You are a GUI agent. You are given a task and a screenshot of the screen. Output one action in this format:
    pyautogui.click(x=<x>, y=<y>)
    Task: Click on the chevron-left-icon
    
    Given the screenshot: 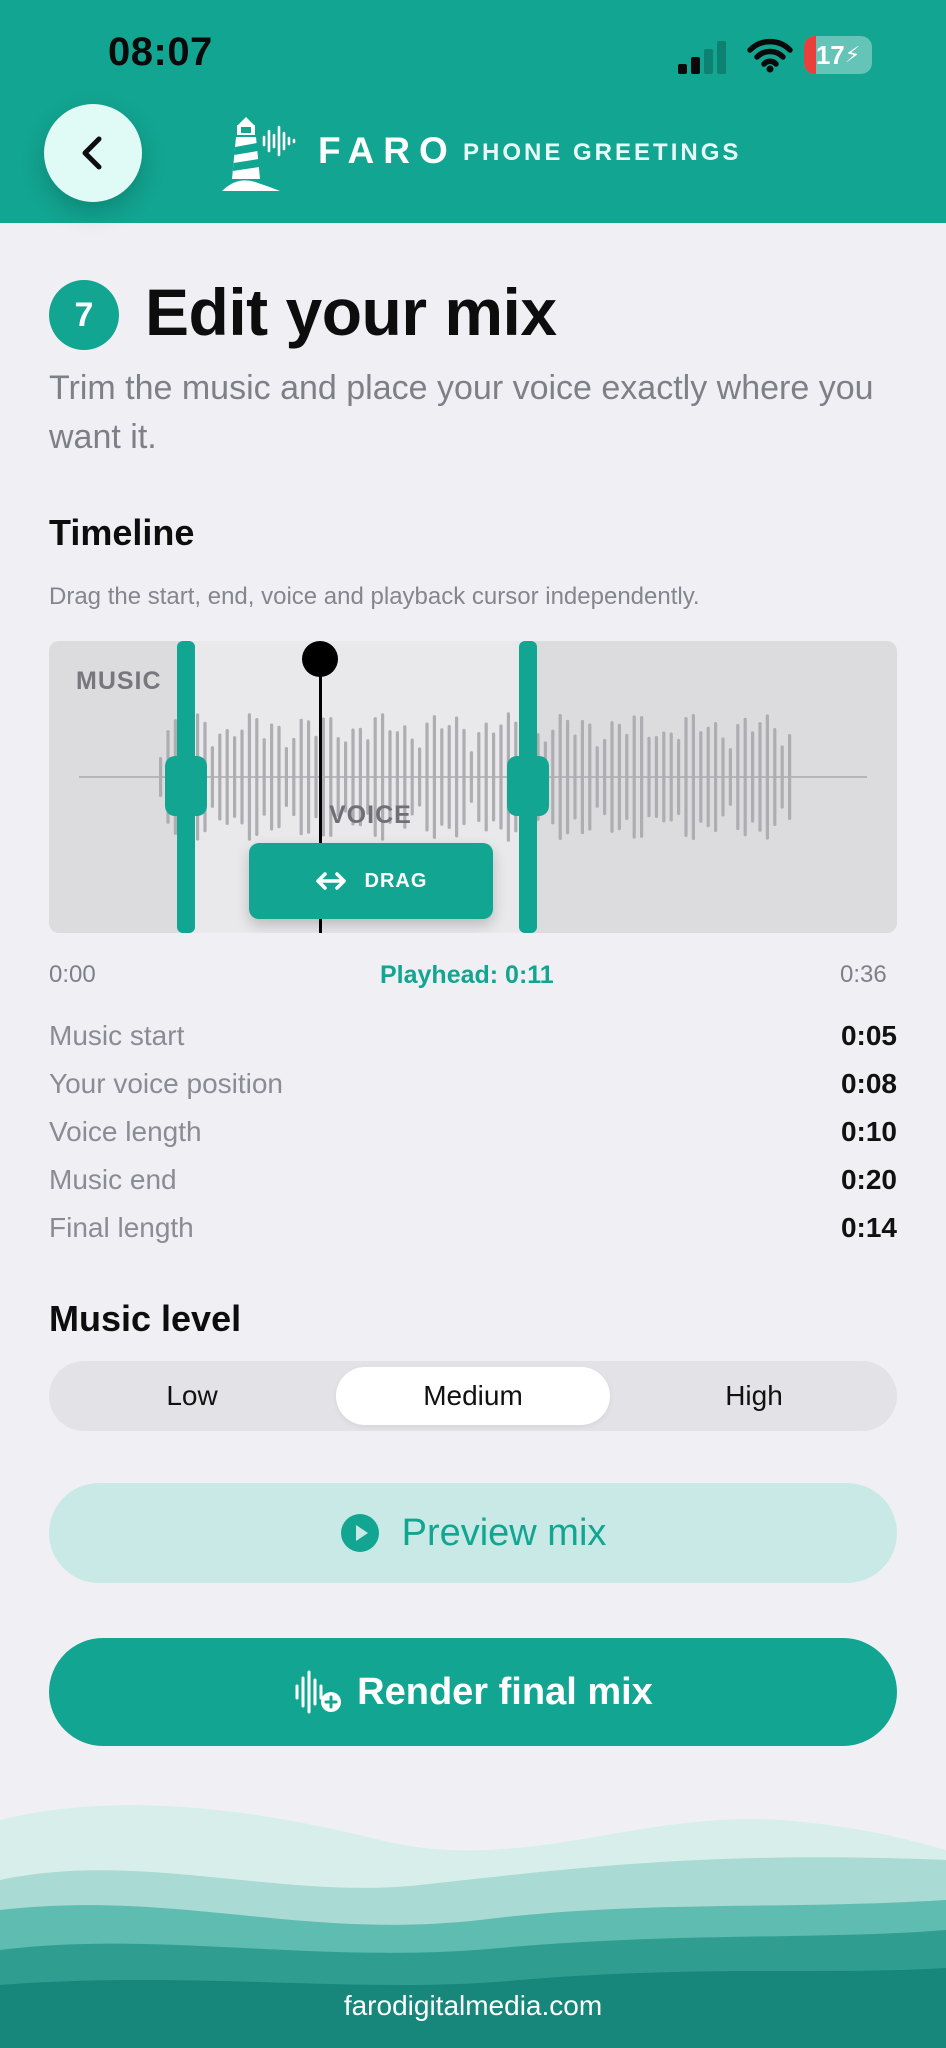 What is the action you would take?
    pyautogui.click(x=92, y=153)
    